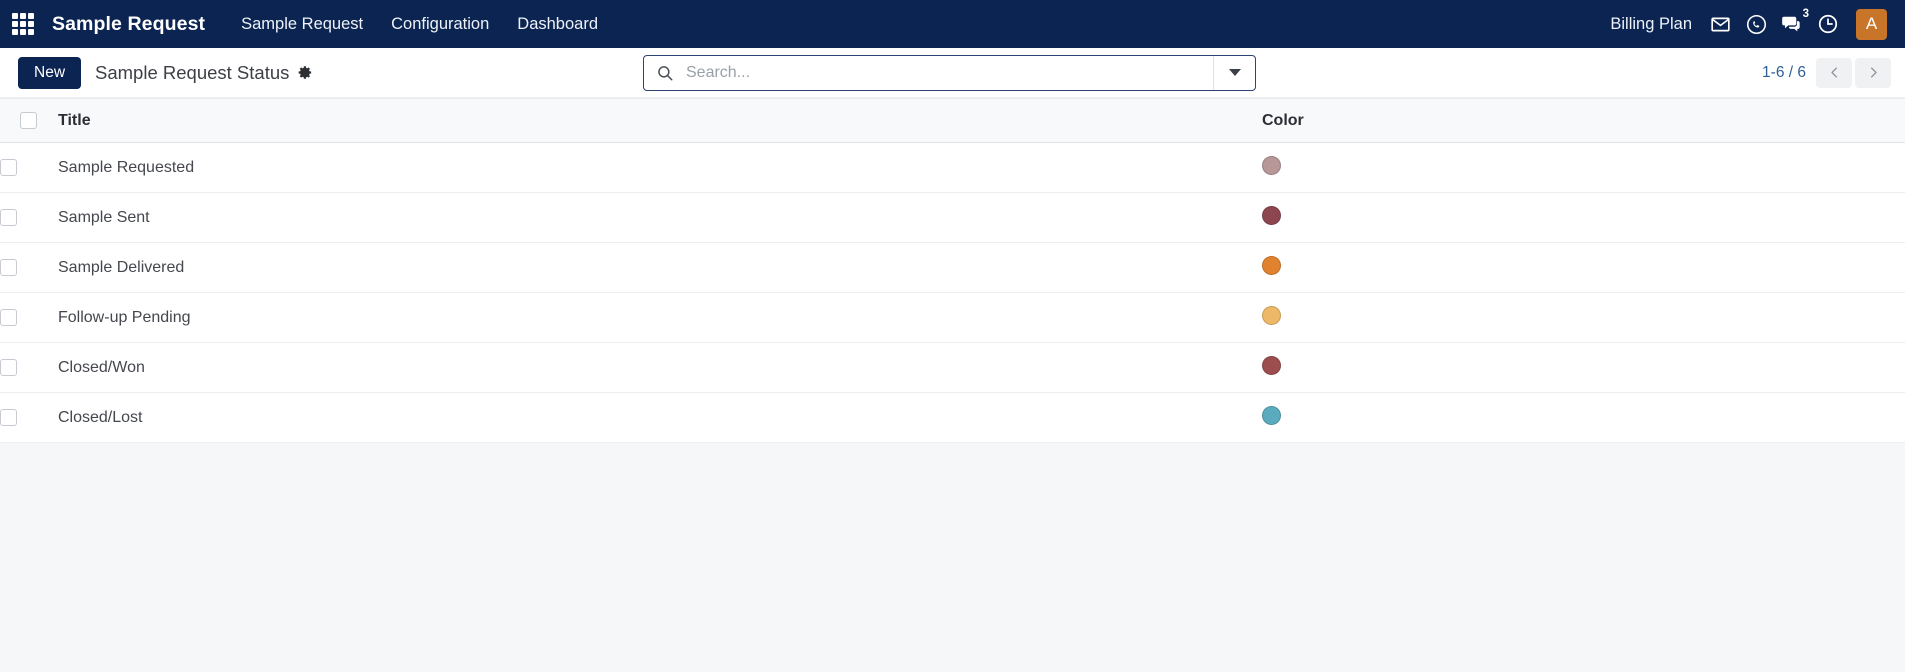 The image size is (1905, 672). What do you see at coordinates (1828, 24) in the screenshot?
I see `activity-clock-icon` at bounding box center [1828, 24].